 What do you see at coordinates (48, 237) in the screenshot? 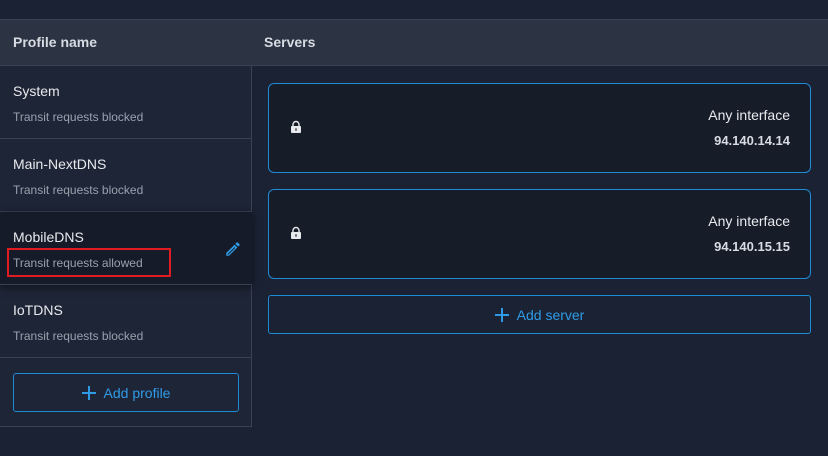
I see `profile-name: MobileDNS` at bounding box center [48, 237].